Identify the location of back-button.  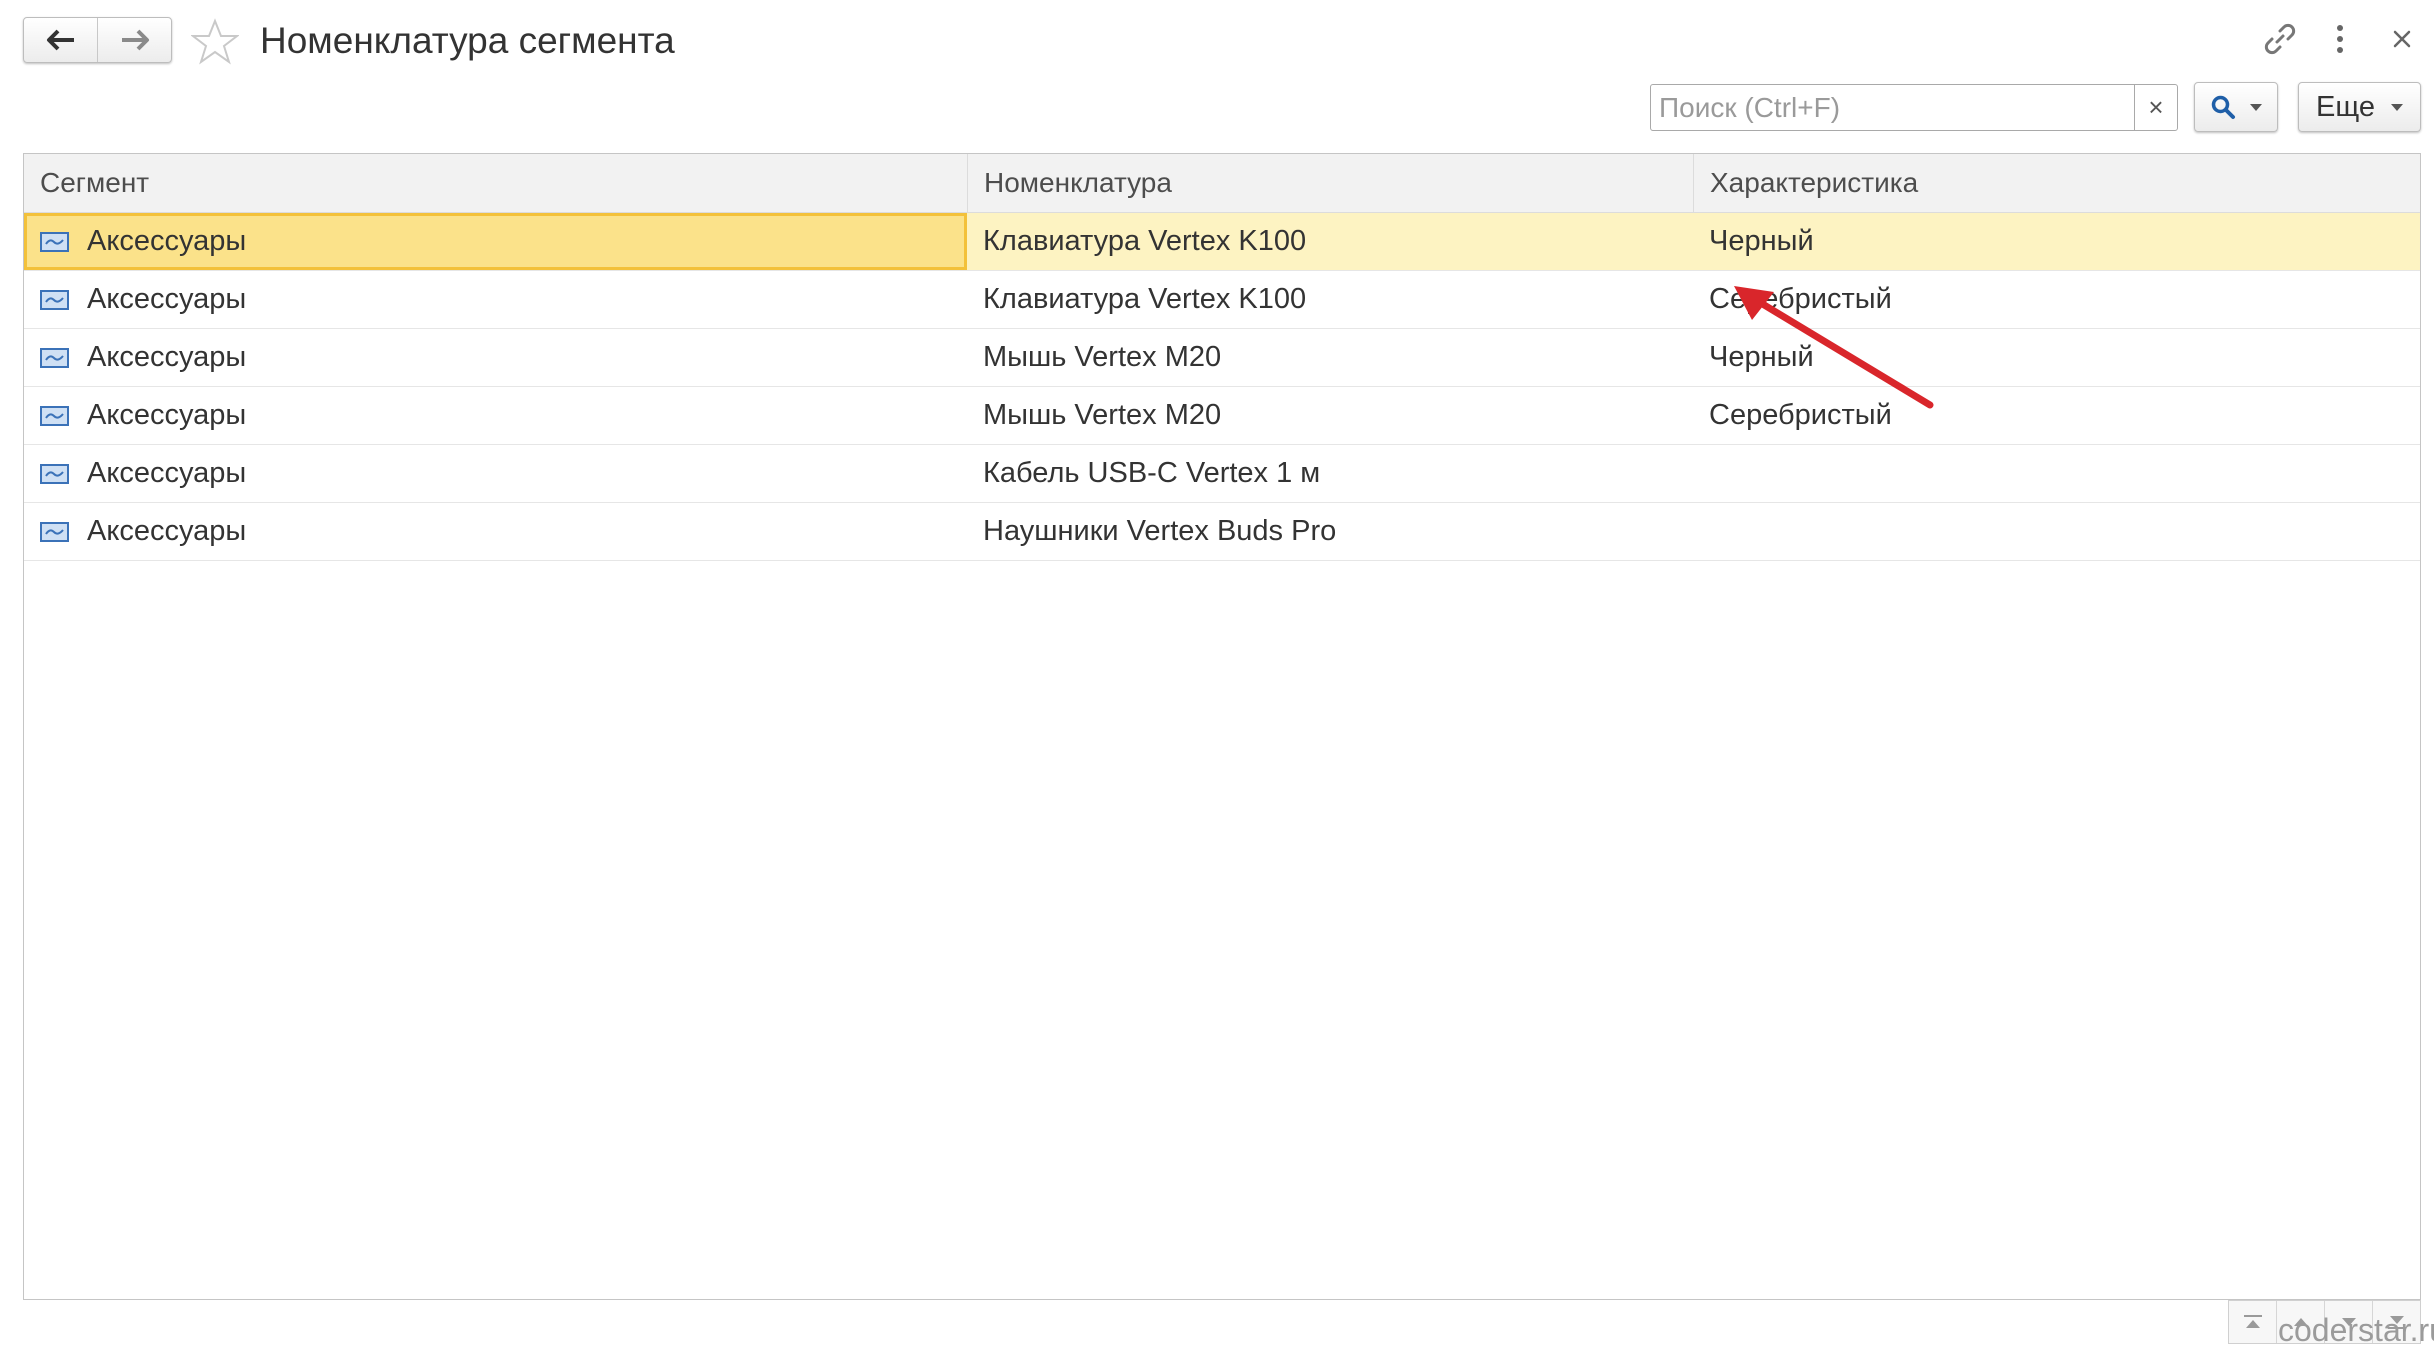
(60, 40).